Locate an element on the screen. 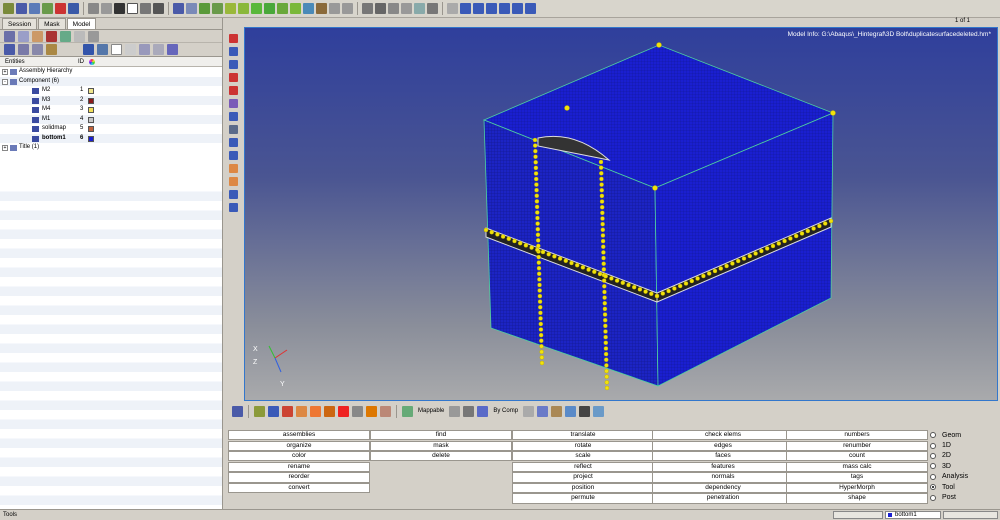 The height and width of the screenshot is (520, 1000). pointer-icon is located at coordinates (116, 49).